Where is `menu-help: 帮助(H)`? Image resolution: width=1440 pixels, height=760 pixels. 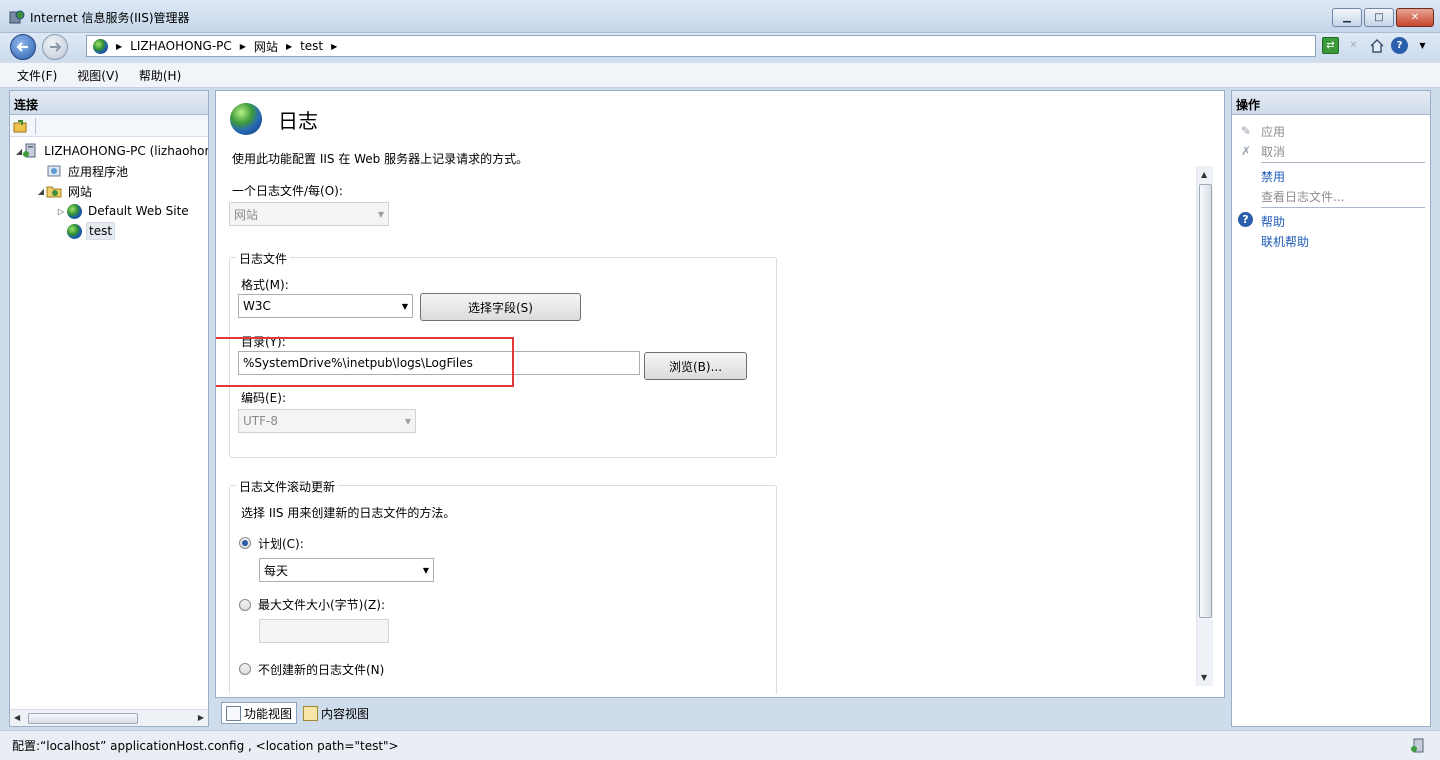
menu-help: 帮助(H) is located at coordinates (160, 75).